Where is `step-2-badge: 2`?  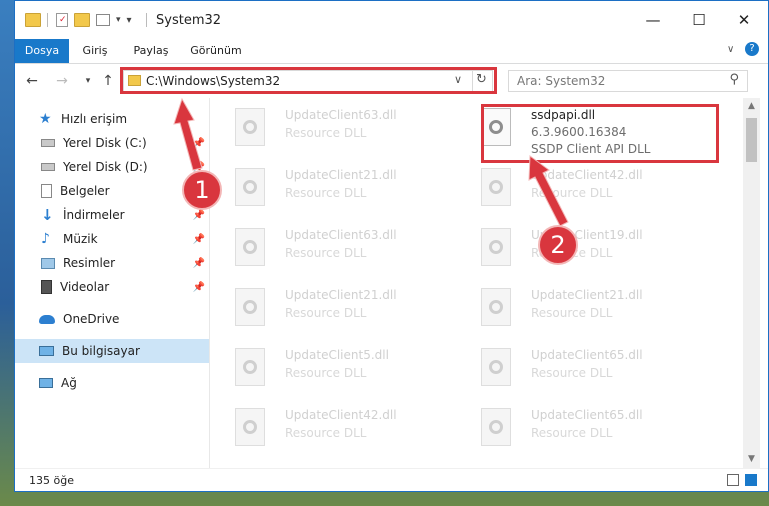 step-2-badge: 2 is located at coordinates (558, 245).